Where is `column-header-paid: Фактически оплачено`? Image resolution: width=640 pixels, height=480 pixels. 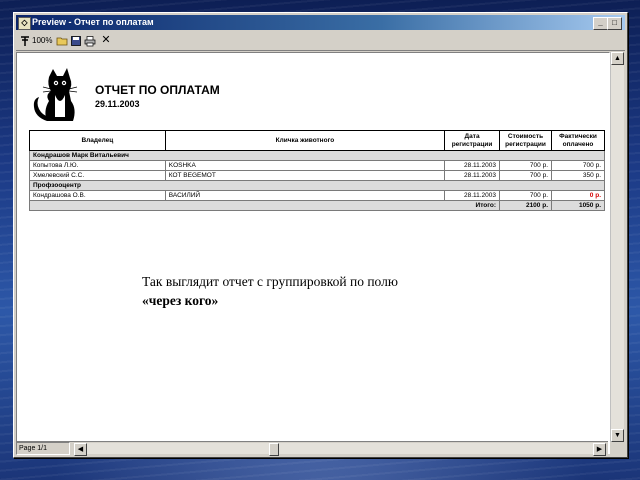 column-header-paid: Фактически оплачено is located at coordinates (578, 140).